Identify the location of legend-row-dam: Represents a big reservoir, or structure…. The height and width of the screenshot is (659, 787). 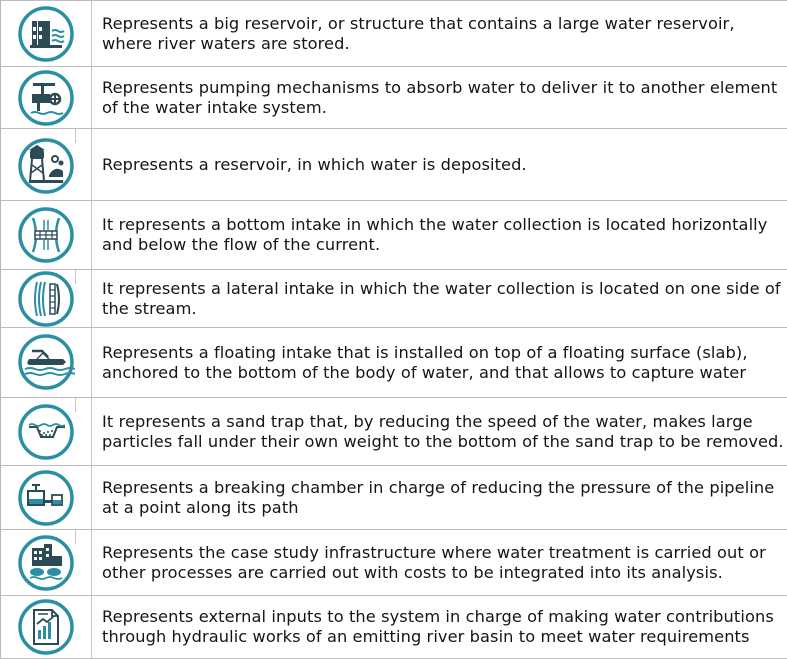
(393, 33).